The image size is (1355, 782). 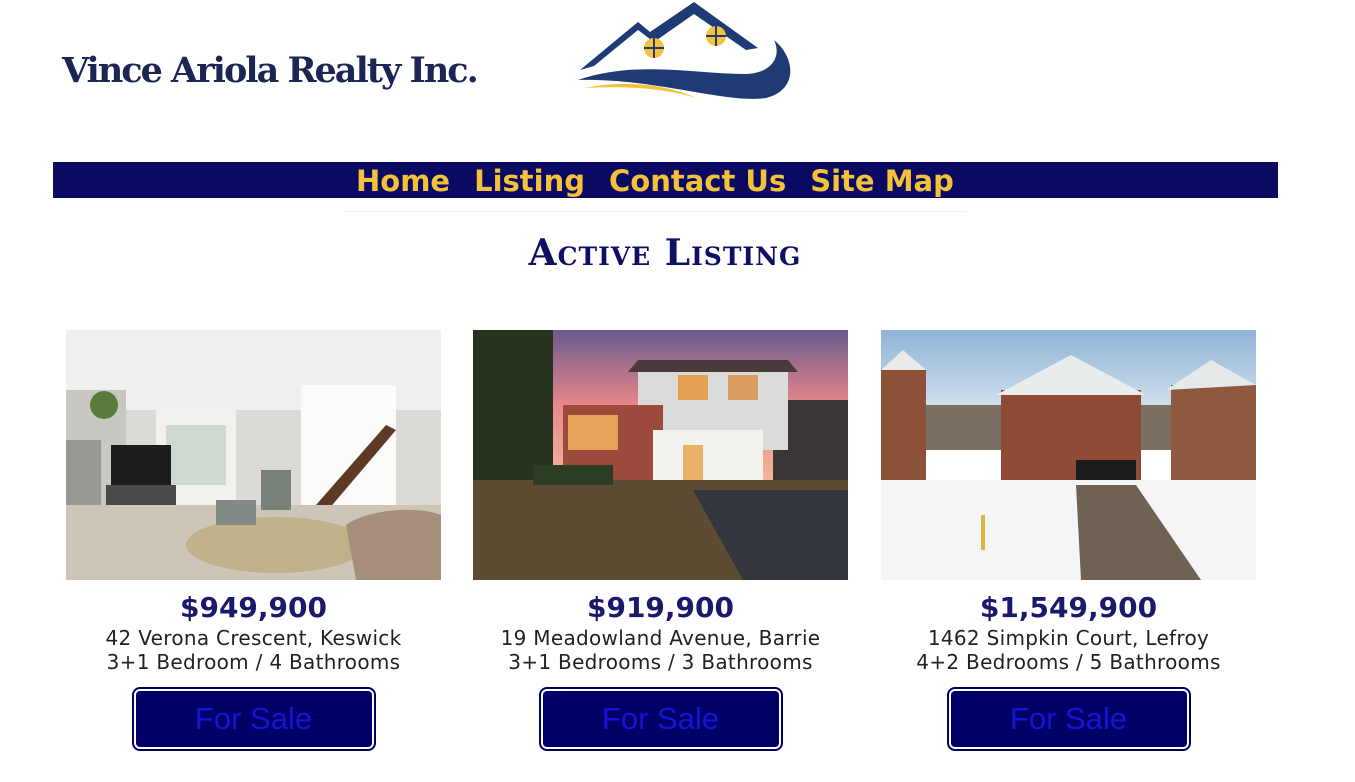 What do you see at coordinates (697, 187) in the screenshot?
I see `nav-contact-us-link: Contact Us` at bounding box center [697, 187].